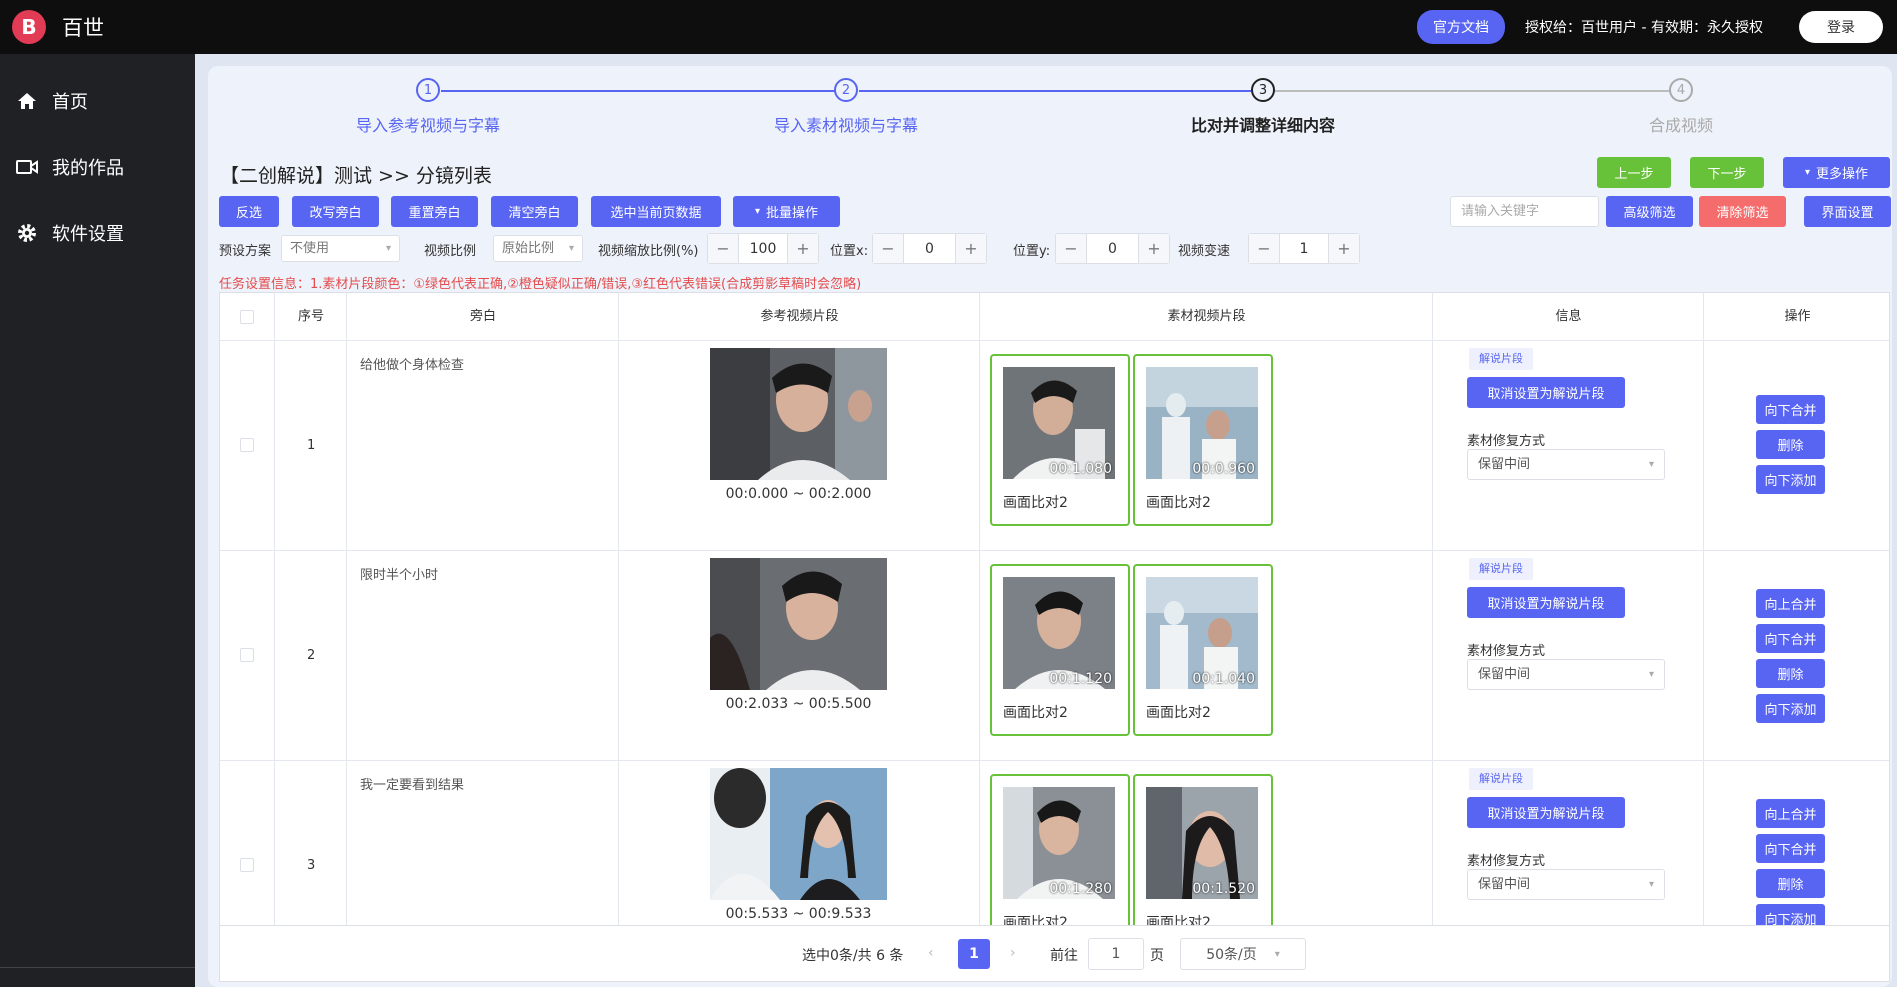 The image size is (1897, 987). I want to click on batch-operation-button: ▾ 批量操作, so click(786, 211).